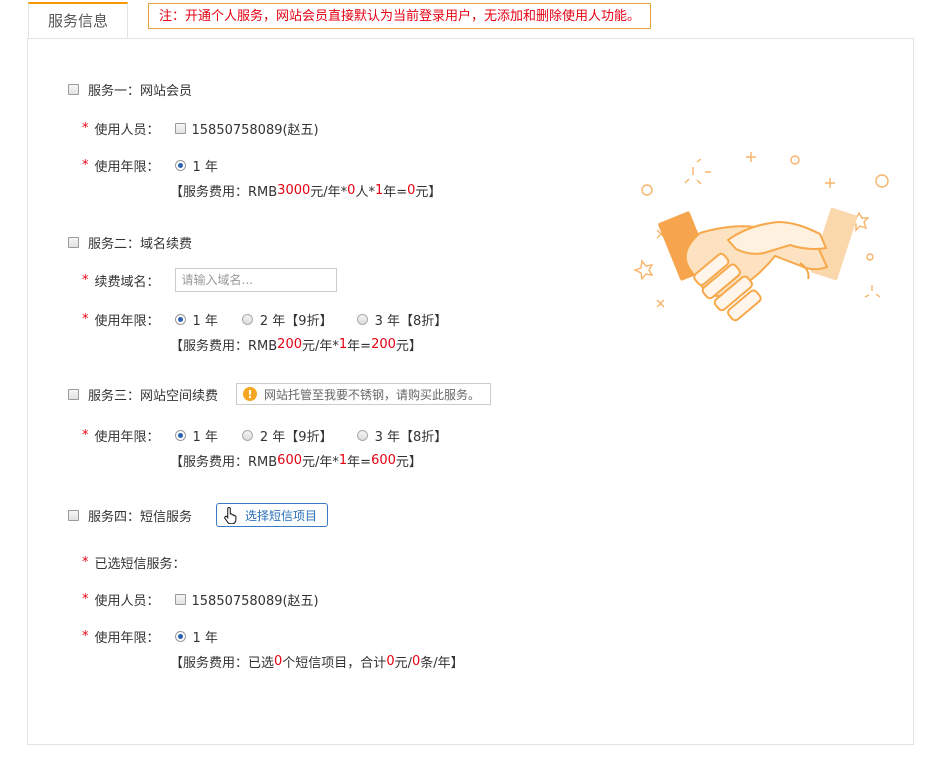 The image size is (942, 761). I want to click on service3-fee: 【服务费用：RMB 600 元/年* 1 年= 600 元】, so click(296, 461).